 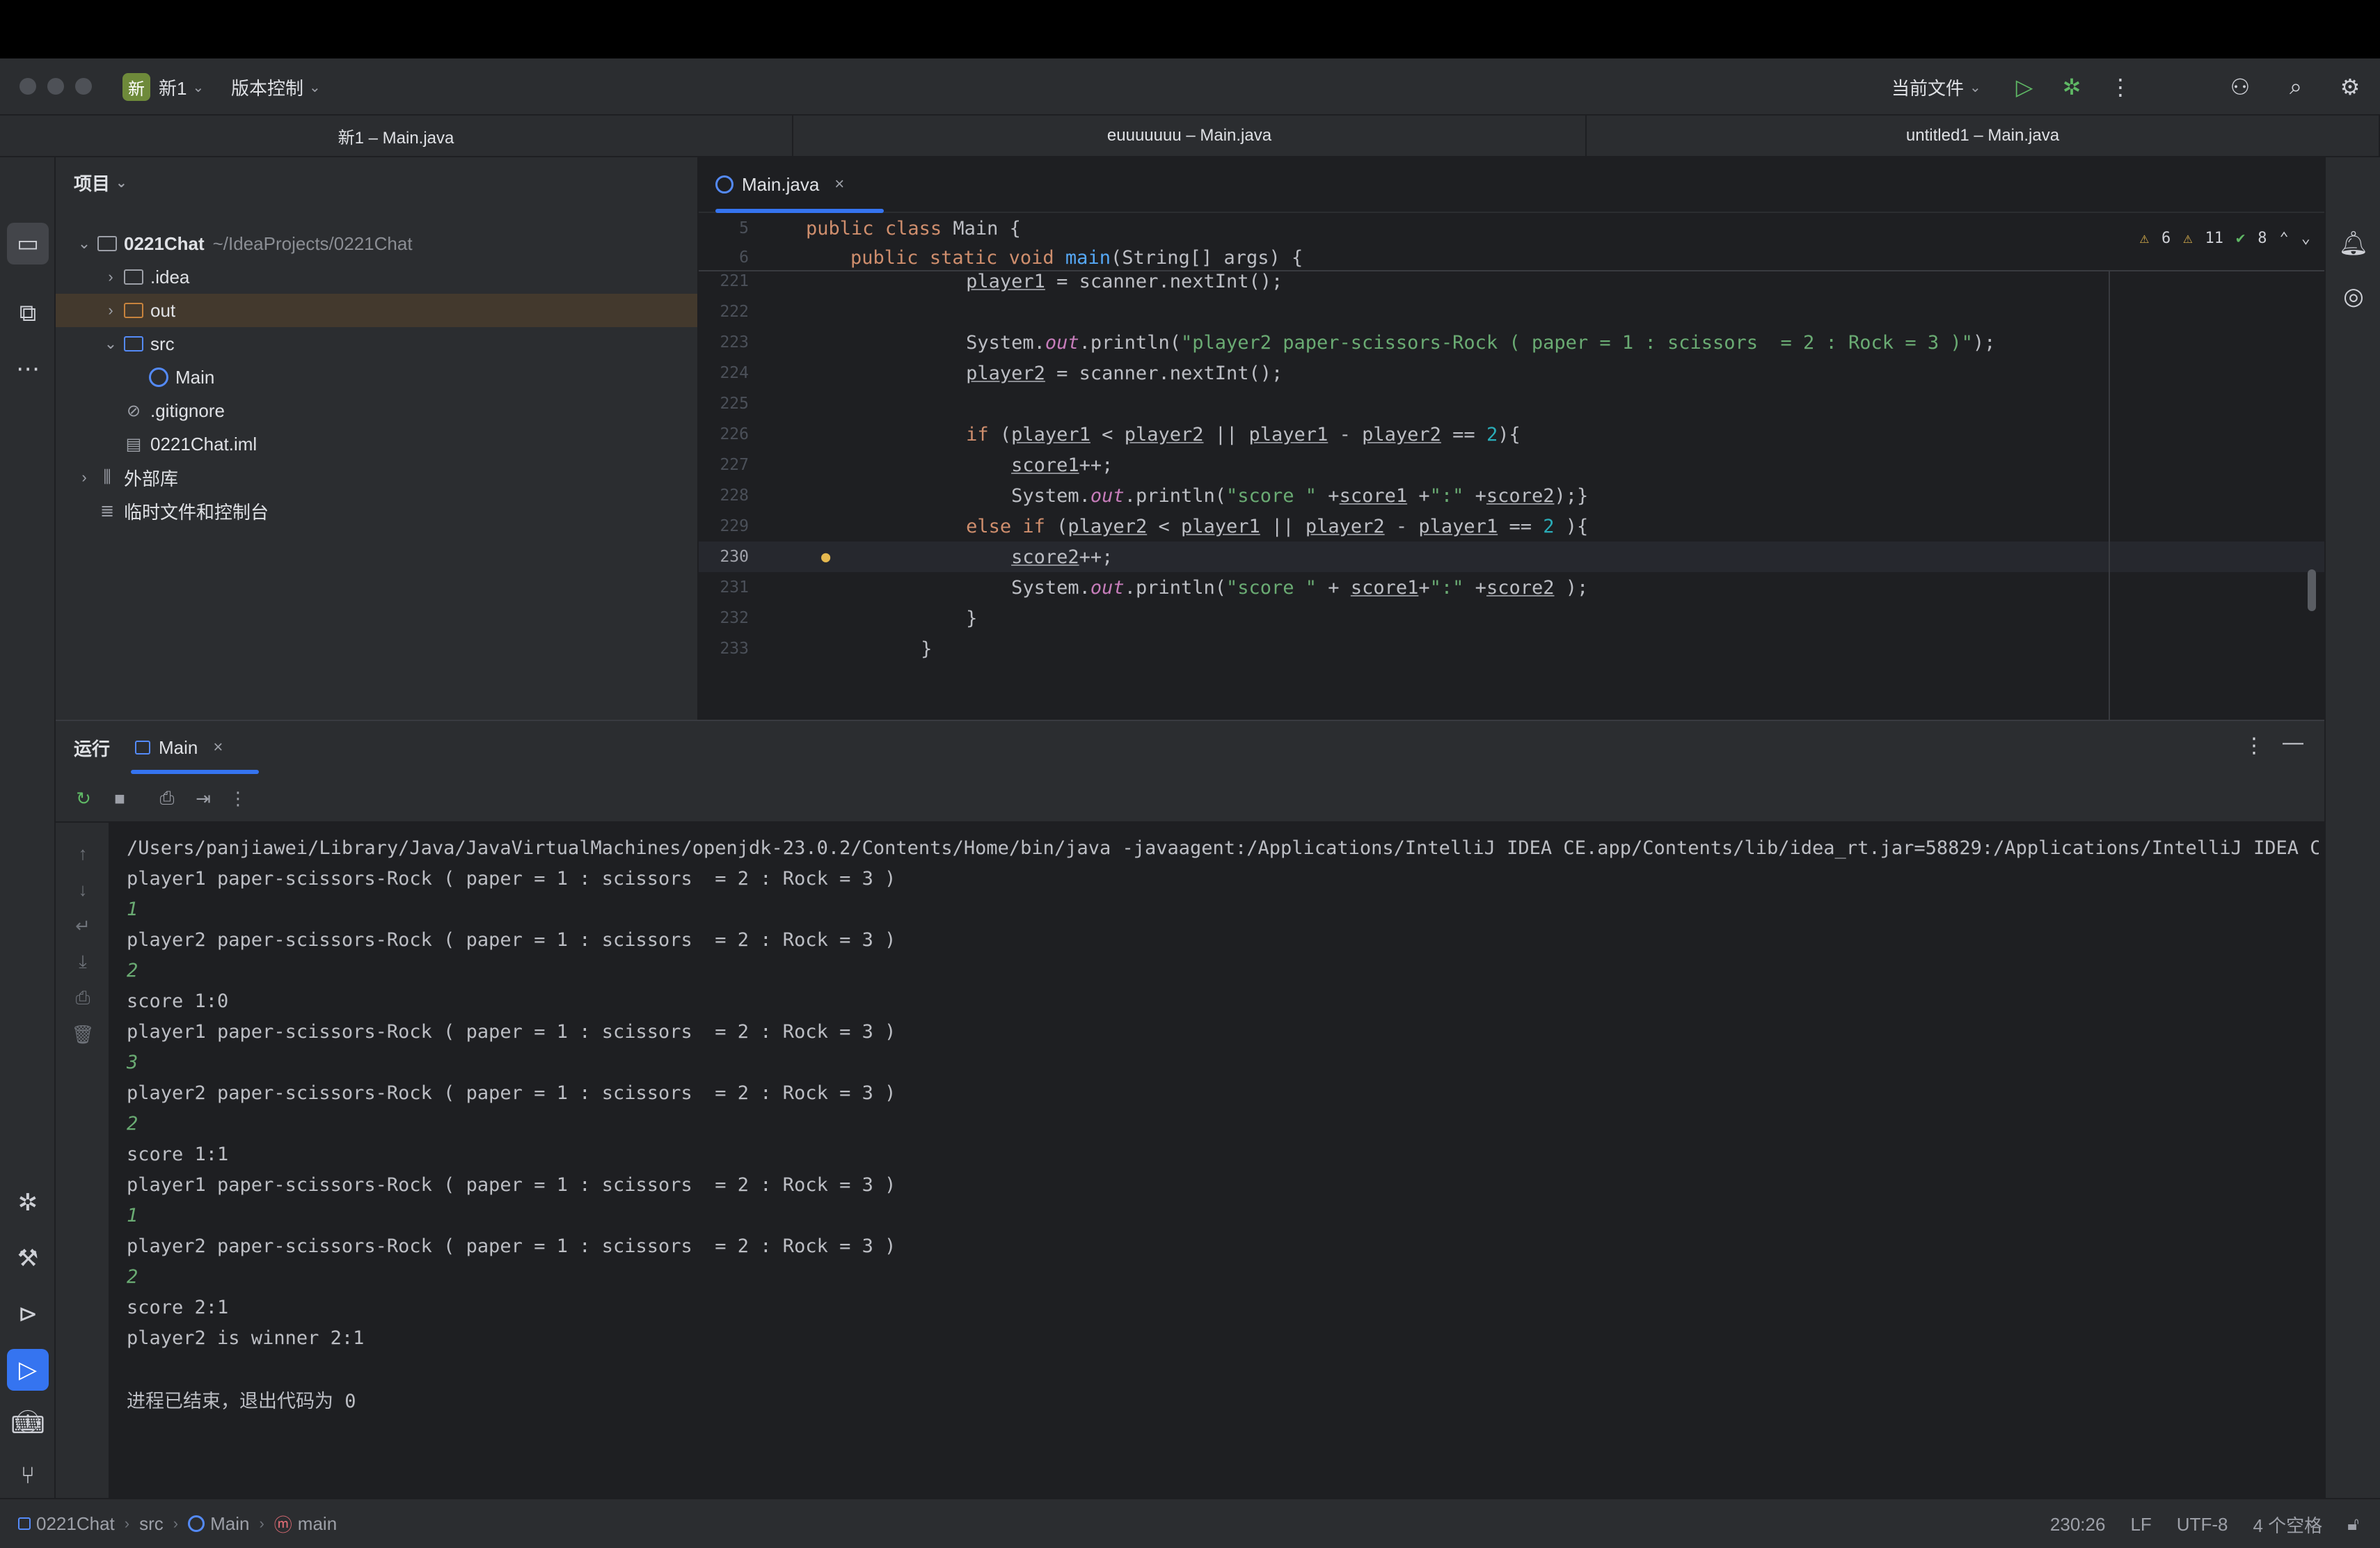 I want to click on code-line: 227 score1++;, so click(x=1511, y=465).